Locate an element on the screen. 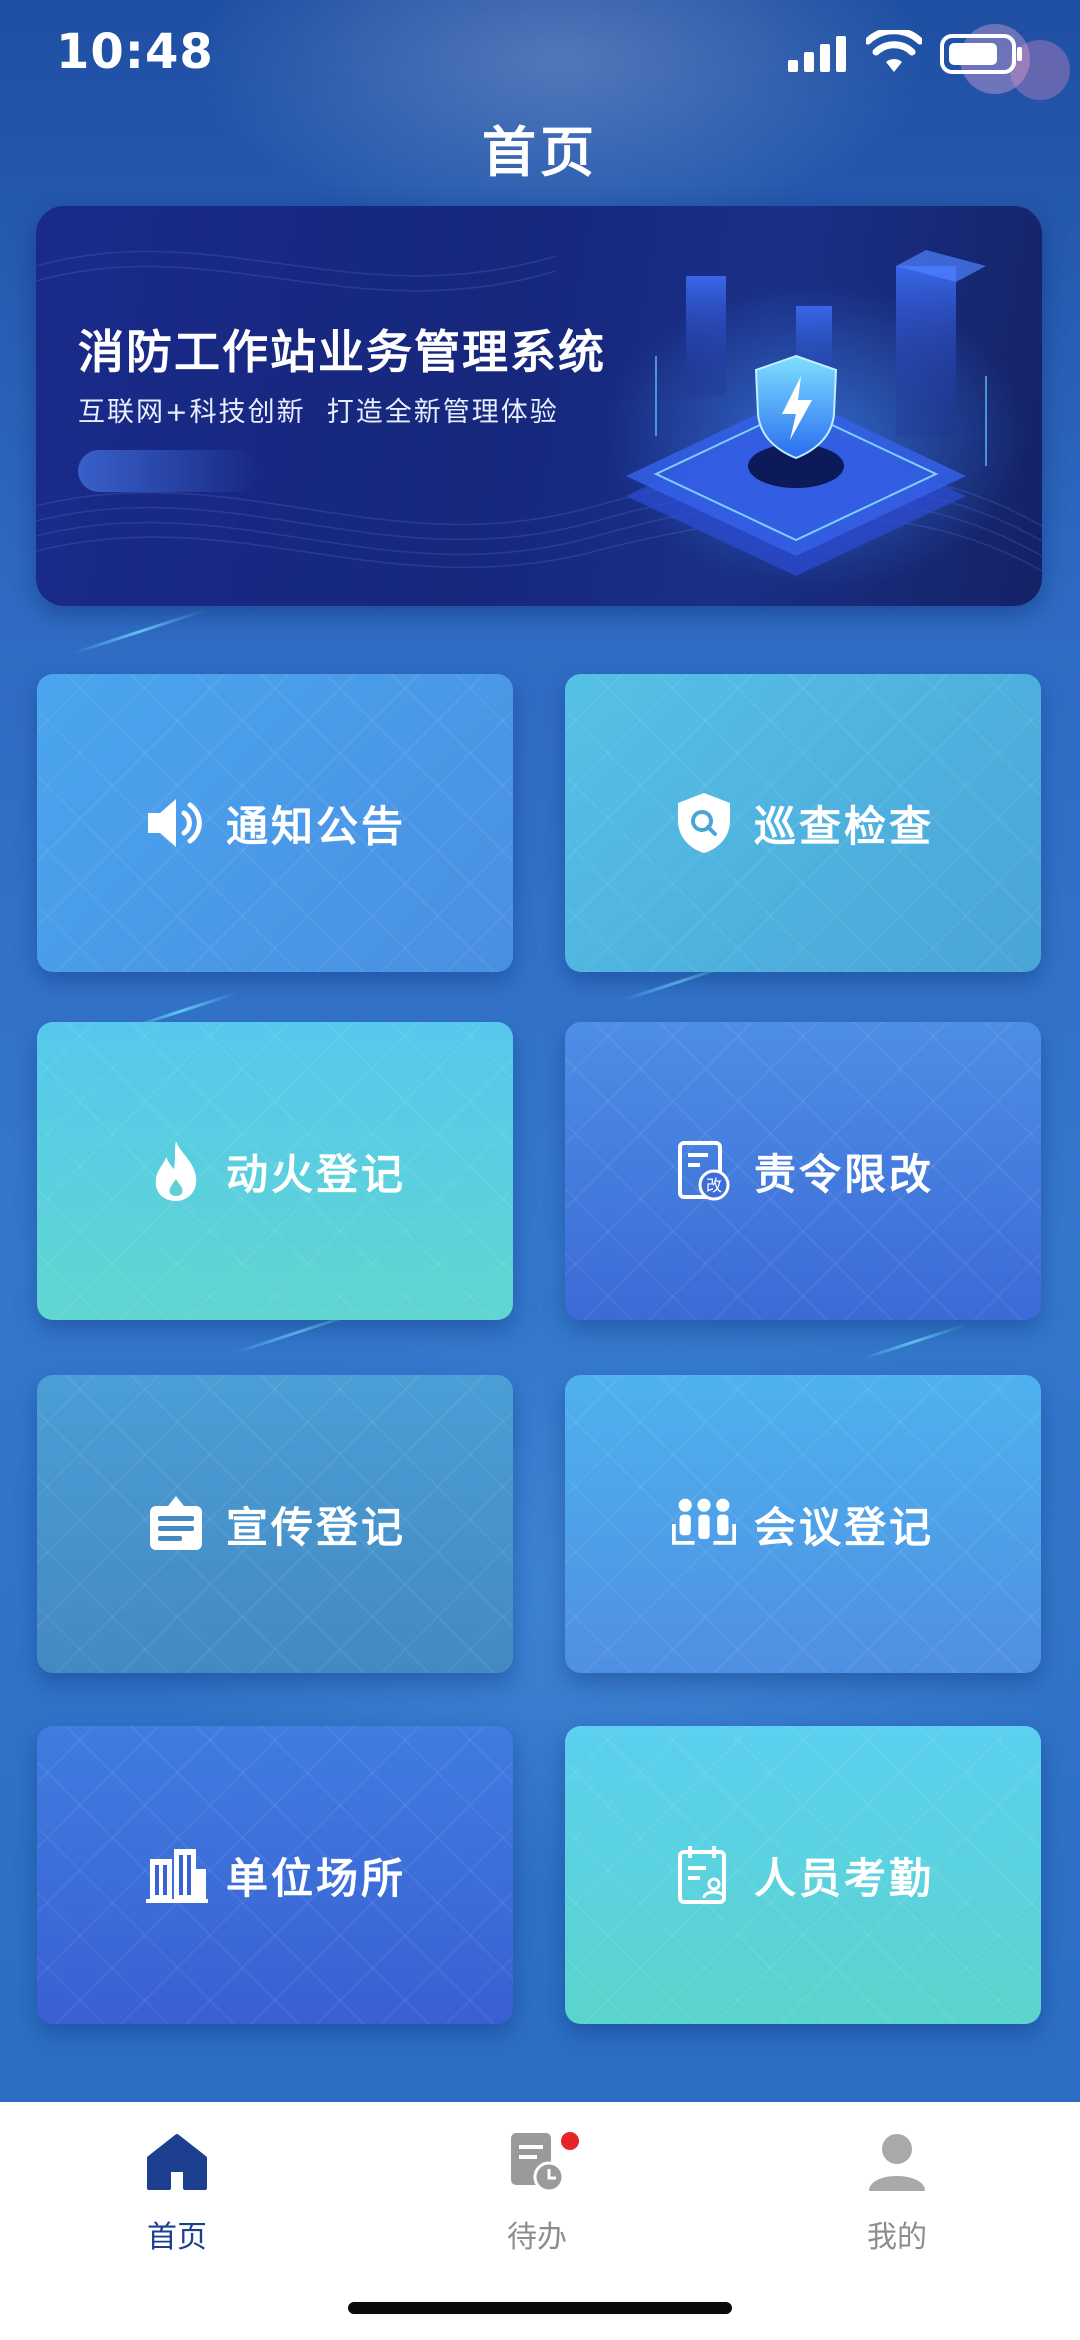 This screenshot has height=2340, width=1080. home-icon is located at coordinates (177, 2162).